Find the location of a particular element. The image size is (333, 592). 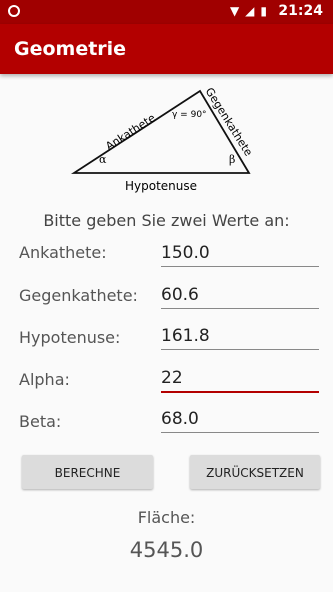

ankathete-input: 150.0 is located at coordinates (240, 253).